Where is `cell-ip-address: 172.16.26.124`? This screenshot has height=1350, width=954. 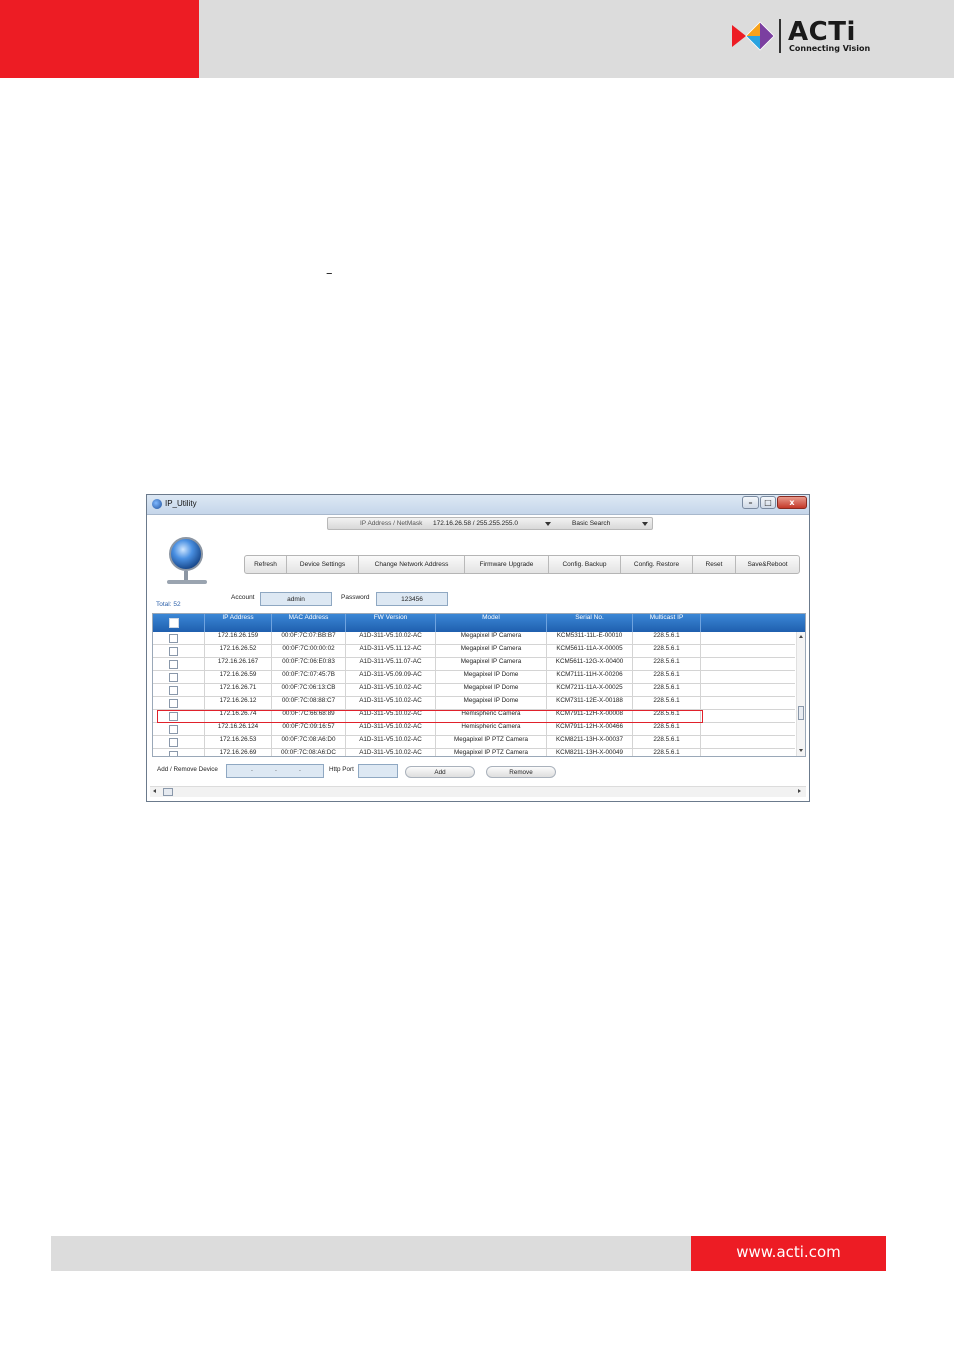
cell-ip-address: 172.16.26.124 is located at coordinates (238, 729).